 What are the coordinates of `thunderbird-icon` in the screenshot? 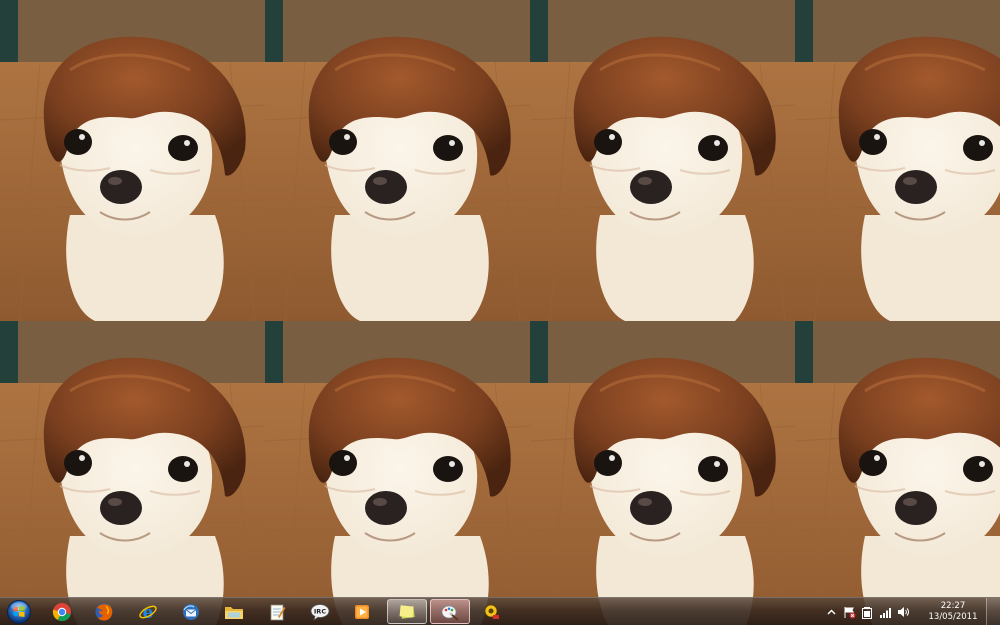 It's located at (191, 611).